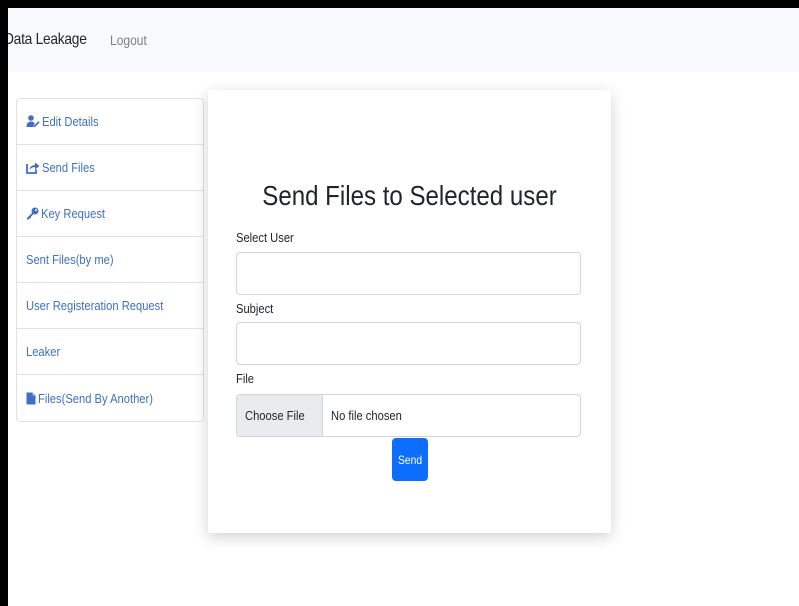 This screenshot has height=606, width=799. I want to click on sidebar-item-label: Leaker, so click(43, 351).